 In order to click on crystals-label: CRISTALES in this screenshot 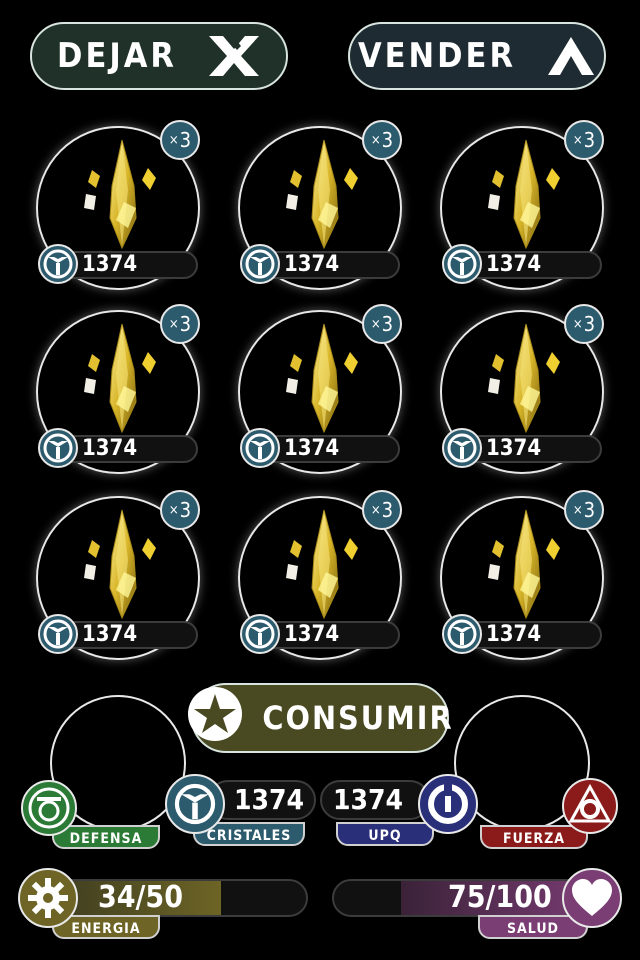, I will do `click(249, 836)`.